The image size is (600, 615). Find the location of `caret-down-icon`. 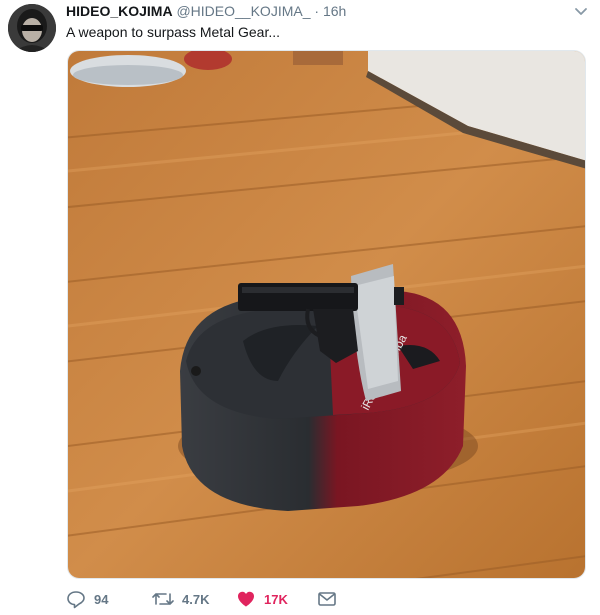

caret-down-icon is located at coordinates (581, 11).